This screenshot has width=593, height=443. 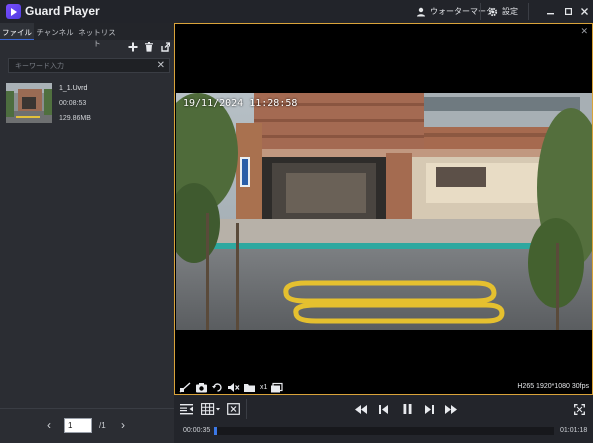 What do you see at coordinates (73, 103) in the screenshot?
I see `file-duration: 00:08:53` at bounding box center [73, 103].